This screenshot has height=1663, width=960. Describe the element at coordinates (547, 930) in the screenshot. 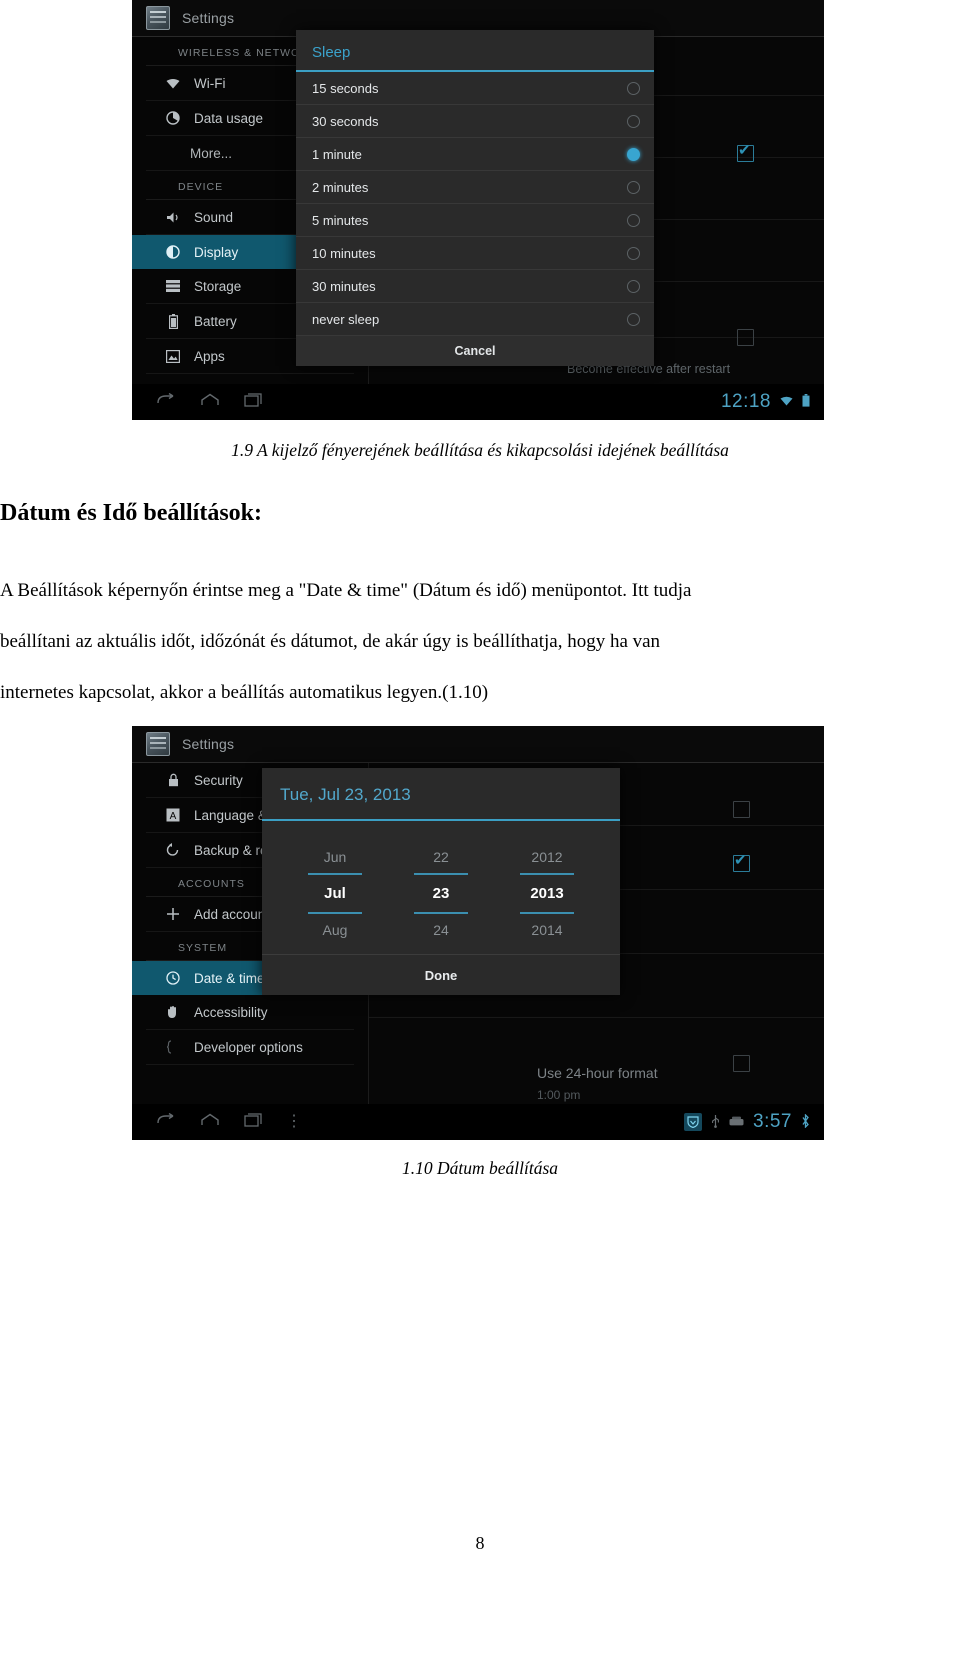

I see `year-next-value: 2014` at that location.